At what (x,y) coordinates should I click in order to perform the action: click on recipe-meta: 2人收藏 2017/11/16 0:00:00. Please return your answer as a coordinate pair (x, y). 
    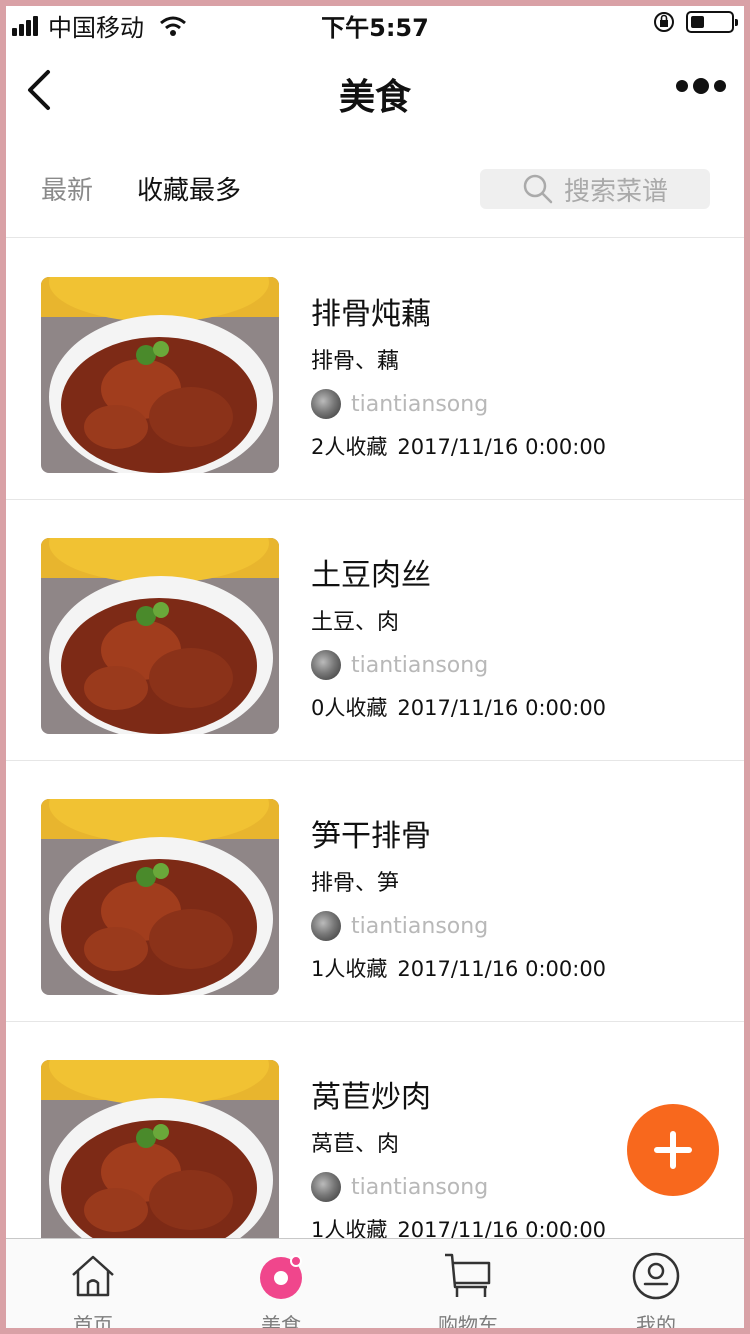
    Looking at the image, I should click on (458, 446).